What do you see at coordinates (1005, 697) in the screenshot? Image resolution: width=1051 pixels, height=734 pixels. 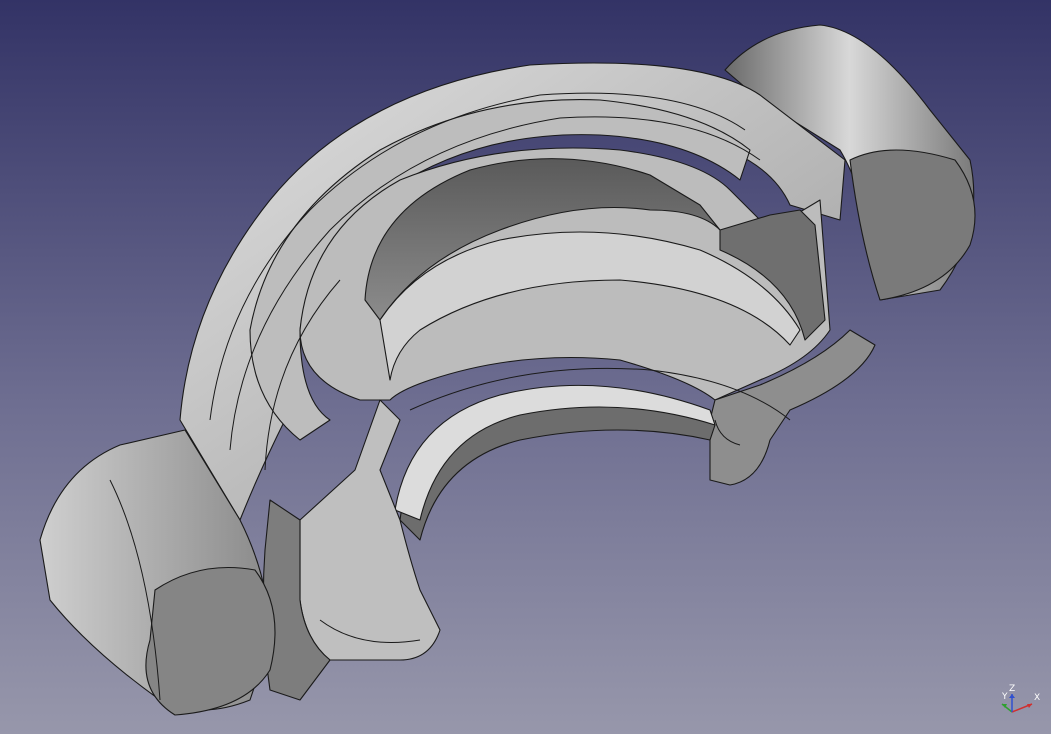 I see `y-axis-label: Y` at bounding box center [1005, 697].